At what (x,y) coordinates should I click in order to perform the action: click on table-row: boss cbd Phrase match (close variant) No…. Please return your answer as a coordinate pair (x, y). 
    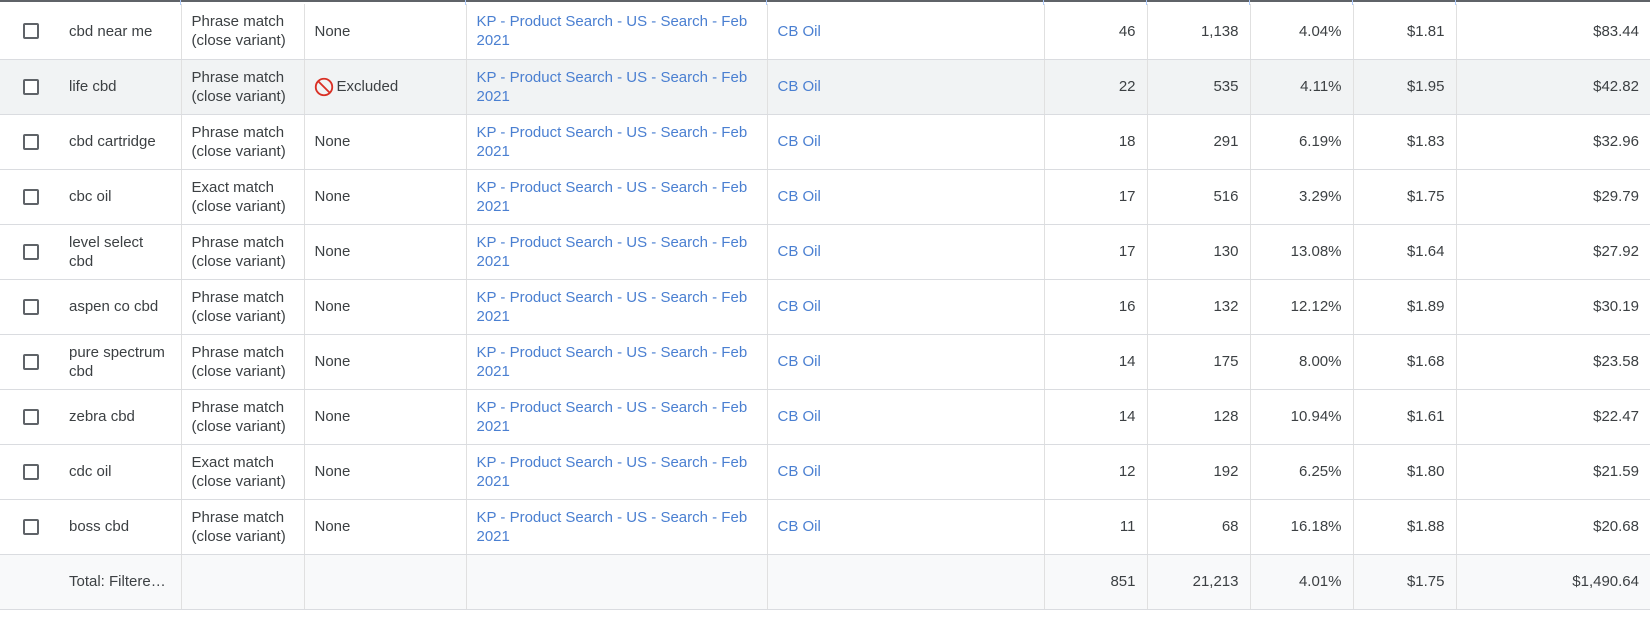
    Looking at the image, I should click on (825, 527).